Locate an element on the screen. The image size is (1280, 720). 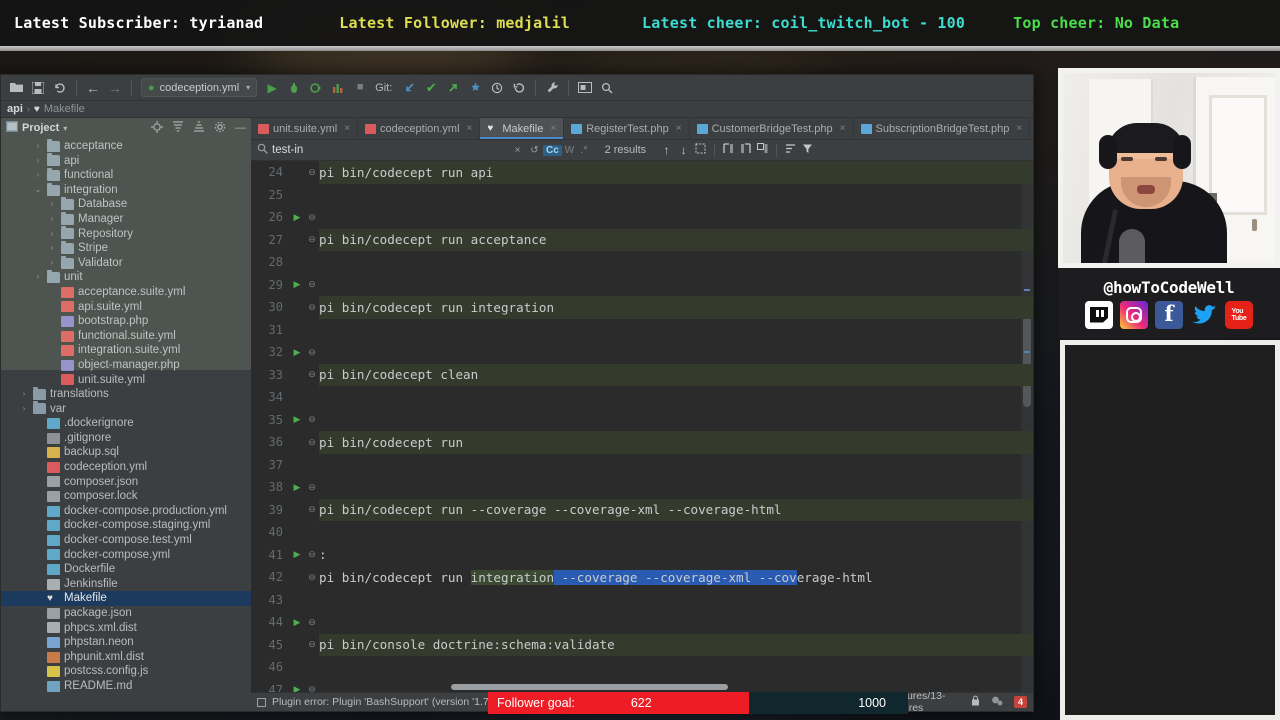
whole-words-toggle: W is located at coordinates (569, 150).